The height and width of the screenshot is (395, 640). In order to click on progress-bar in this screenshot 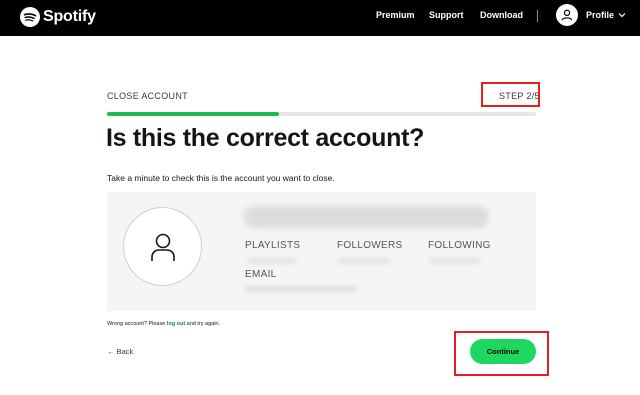, I will do `click(321, 114)`.